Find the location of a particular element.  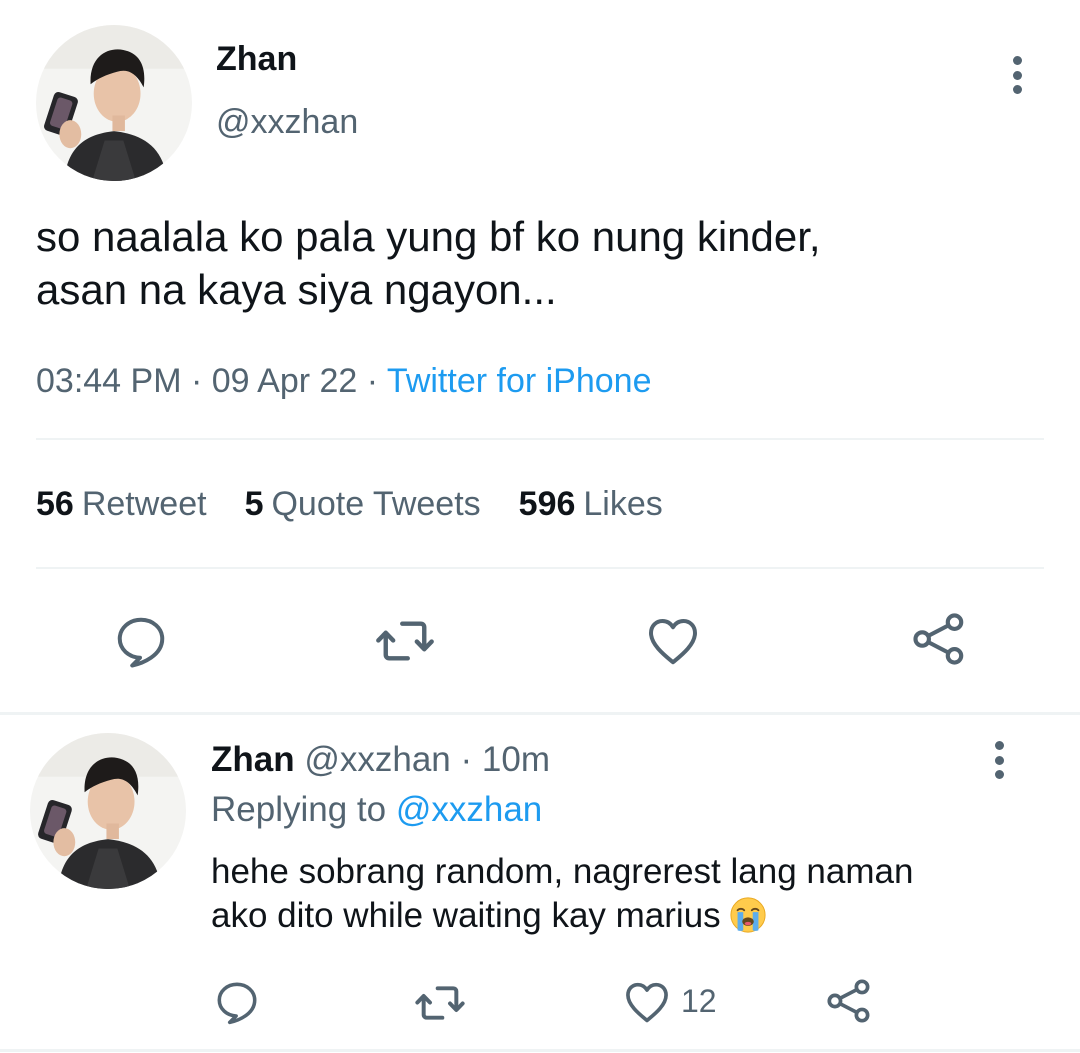

reply-author-name: Zhan is located at coordinates (253, 759).